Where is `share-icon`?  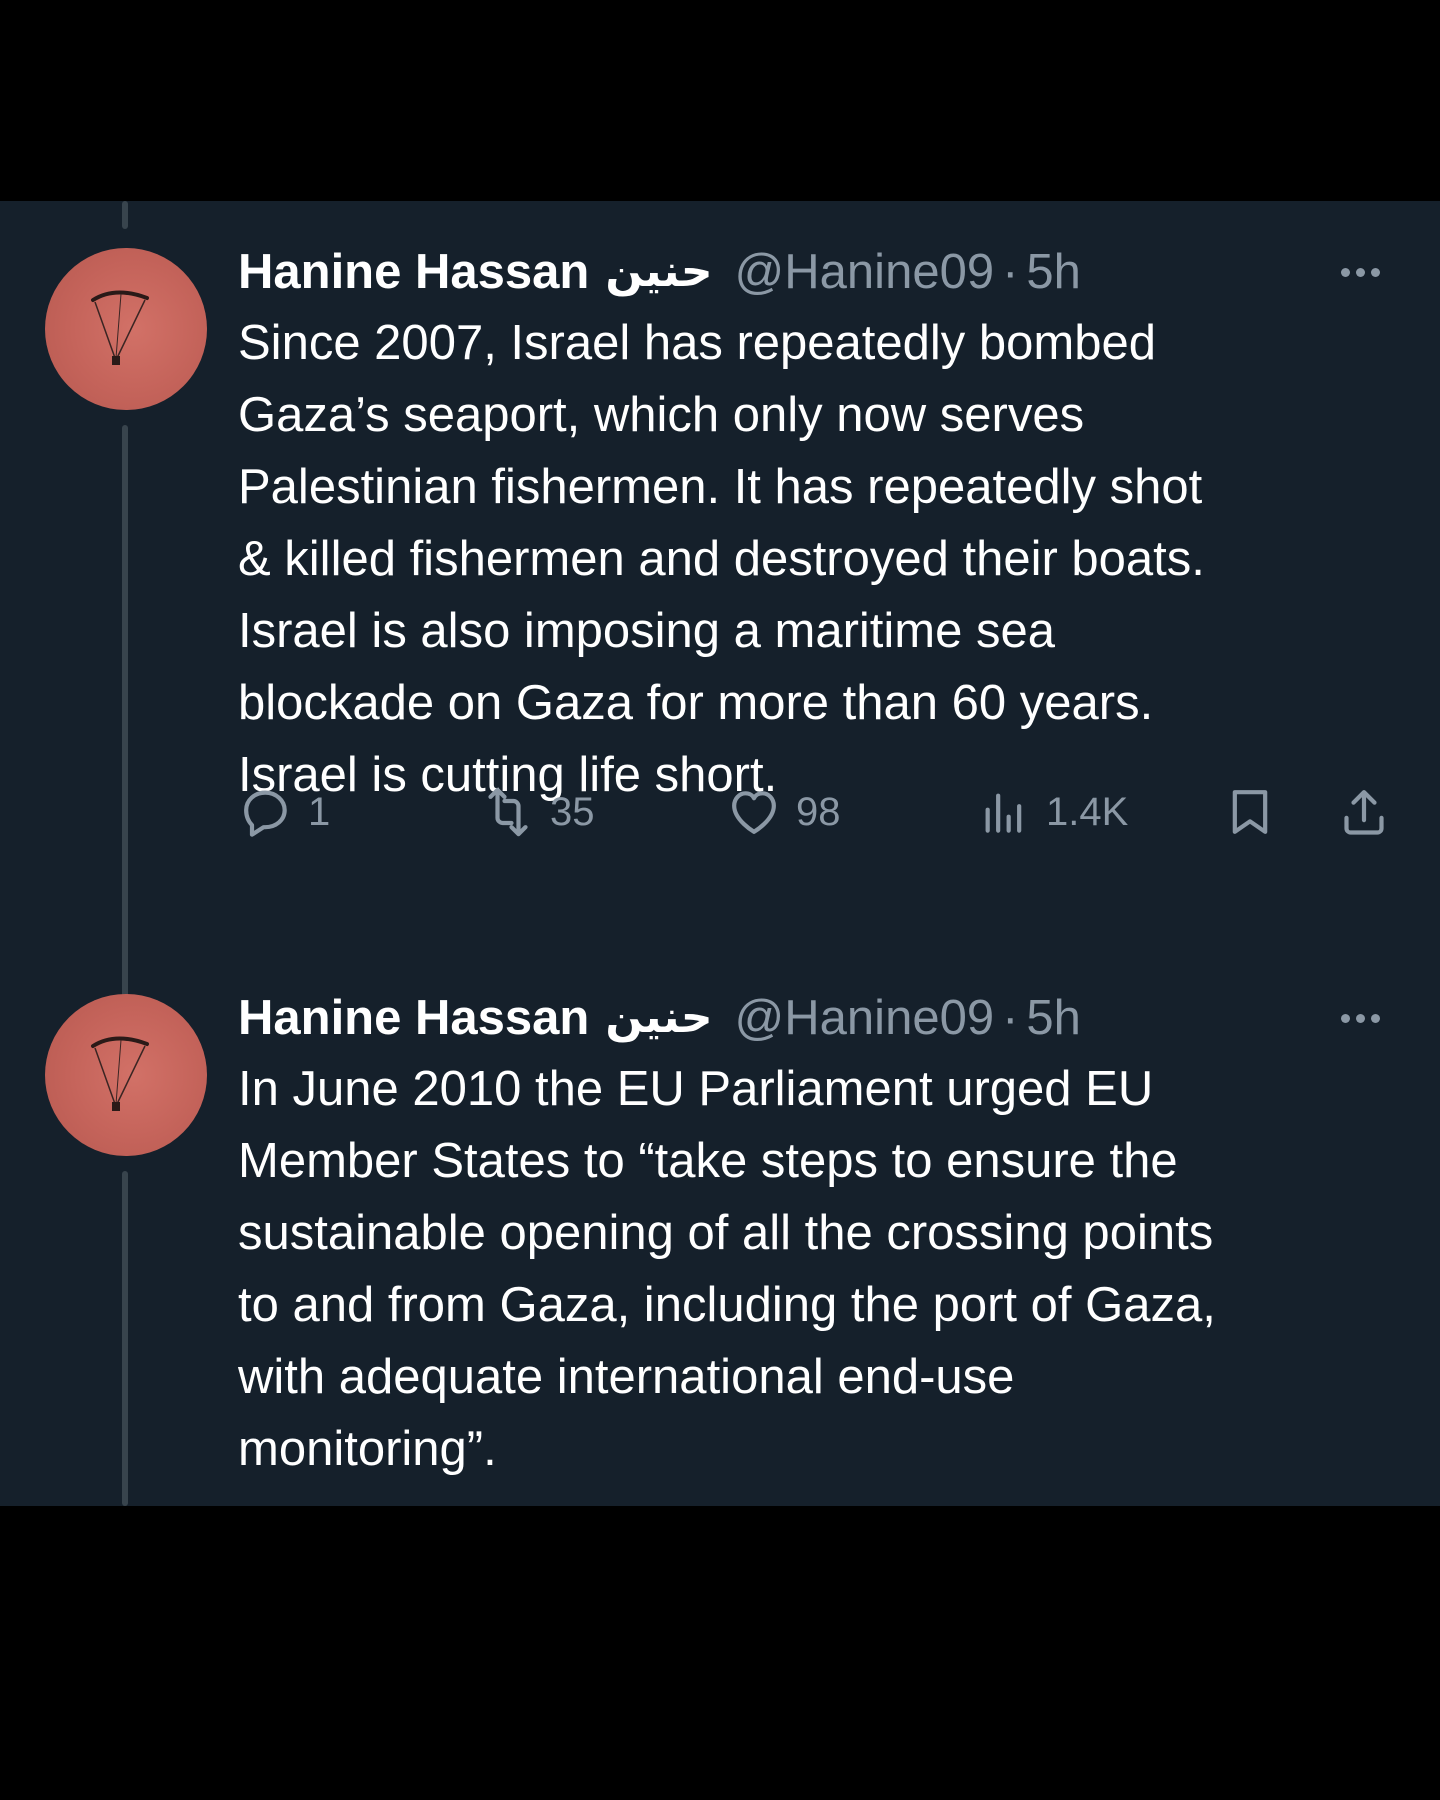
share-icon is located at coordinates (1364, 812).